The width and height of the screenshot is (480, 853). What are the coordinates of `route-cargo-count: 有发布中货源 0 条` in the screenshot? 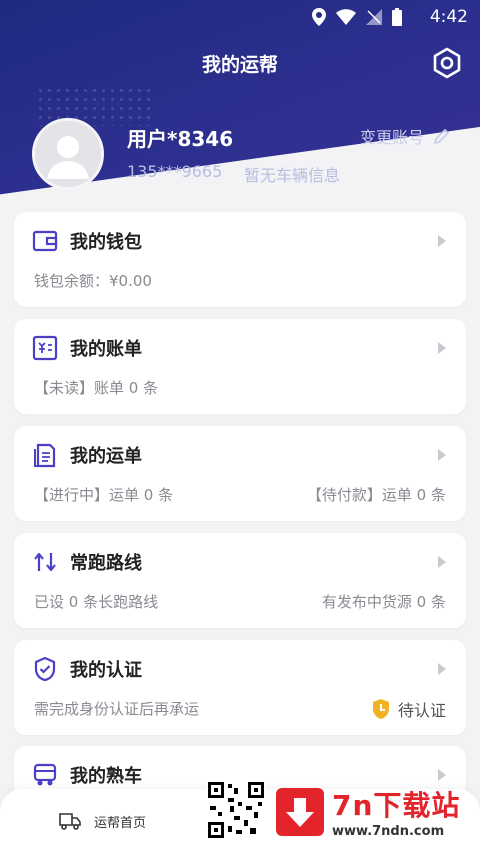 It's located at (383, 602).